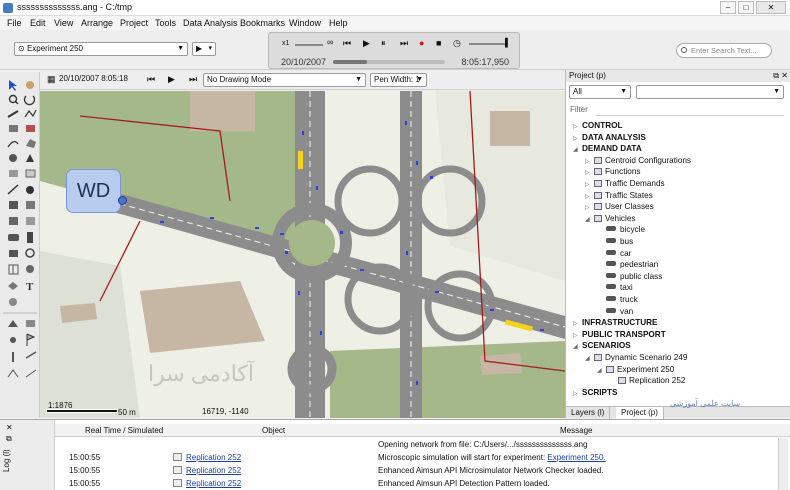  Describe the element at coordinates (624, 334) in the screenshot. I see `tree-item: PUBLIC TRANSPORT` at that location.